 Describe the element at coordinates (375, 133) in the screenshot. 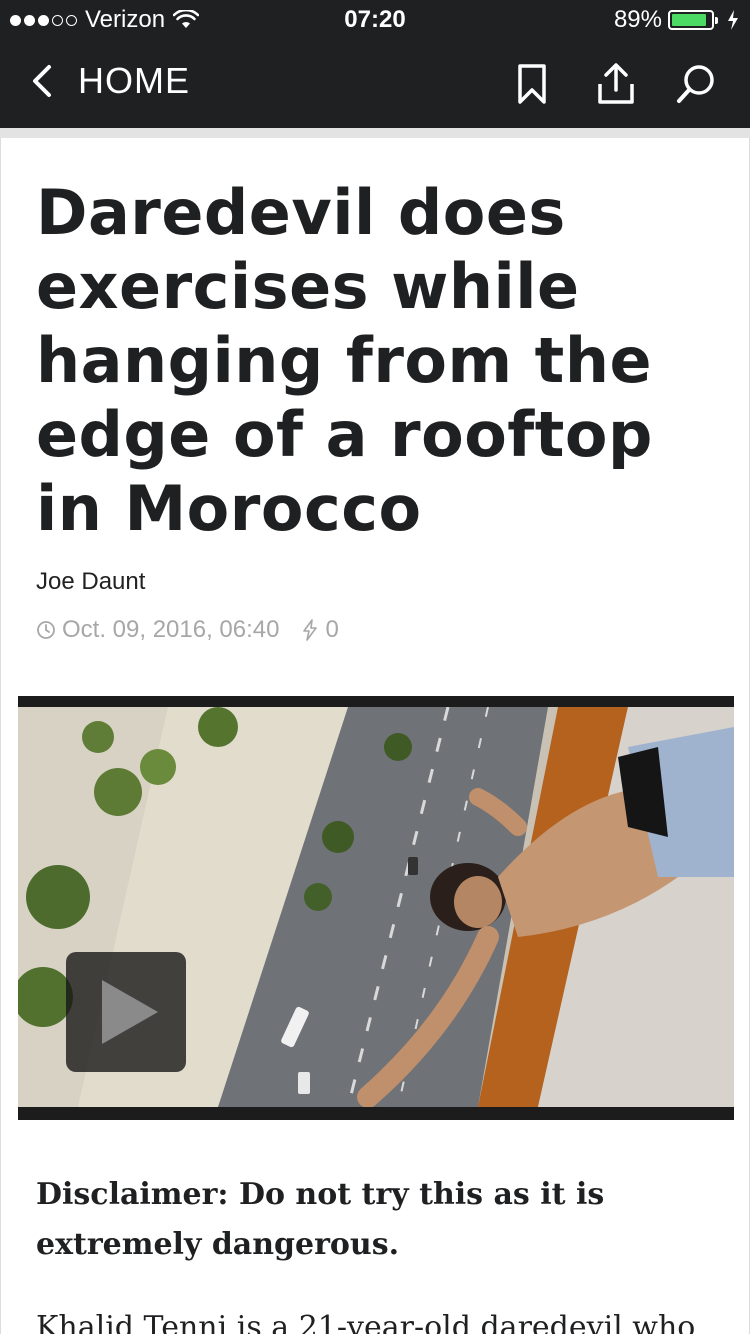

I see `header-divider` at that location.